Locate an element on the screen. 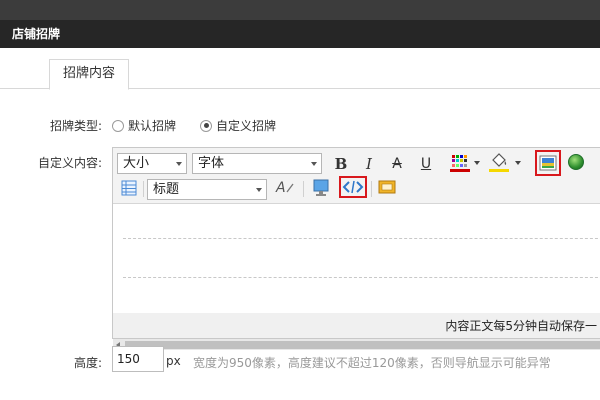 This screenshot has height=400, width=600. font-size-select: 大小 is located at coordinates (152, 163).